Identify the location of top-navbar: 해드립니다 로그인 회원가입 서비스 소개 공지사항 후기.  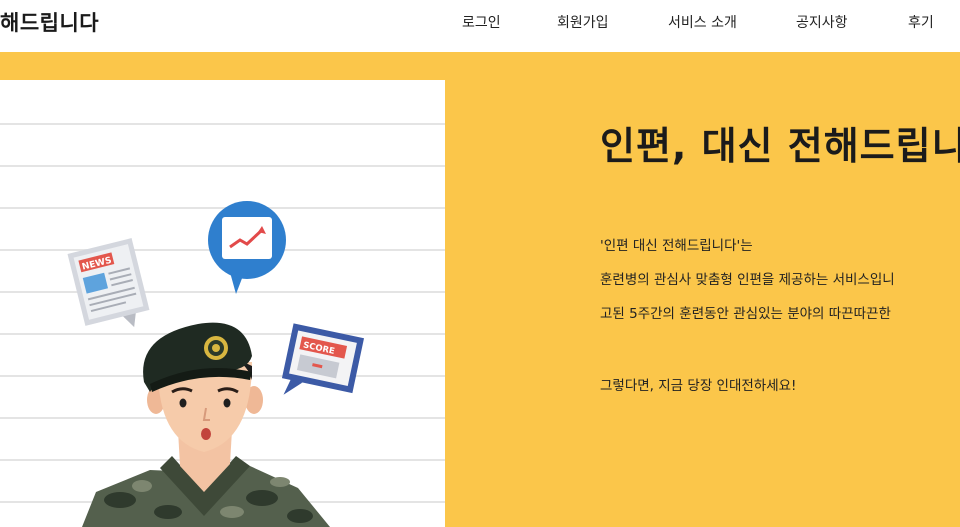
(480, 26).